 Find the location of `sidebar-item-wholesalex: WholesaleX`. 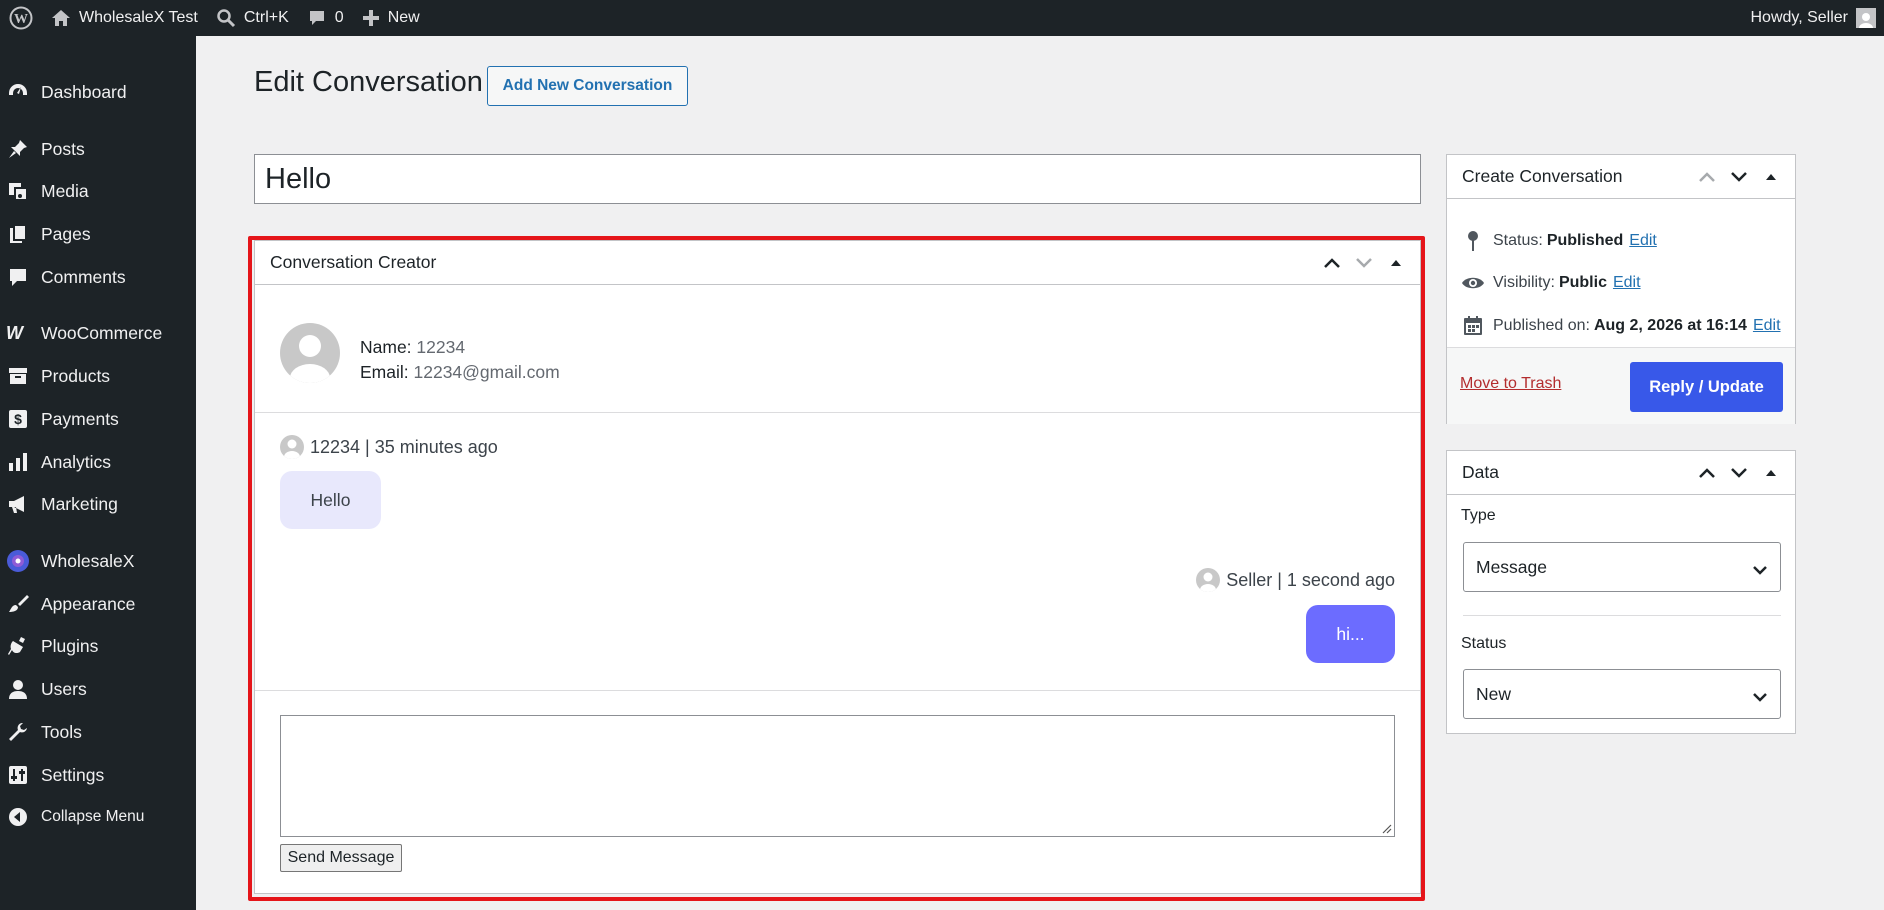

sidebar-item-wholesalex: WholesaleX is located at coordinates (98, 561).